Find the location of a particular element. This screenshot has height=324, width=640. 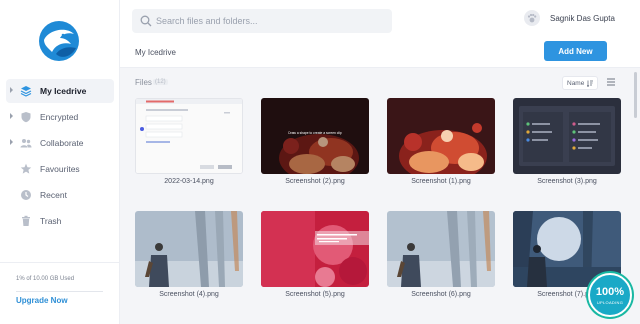

sidebar-item-collaborate: Collaborate is located at coordinates (60, 143).